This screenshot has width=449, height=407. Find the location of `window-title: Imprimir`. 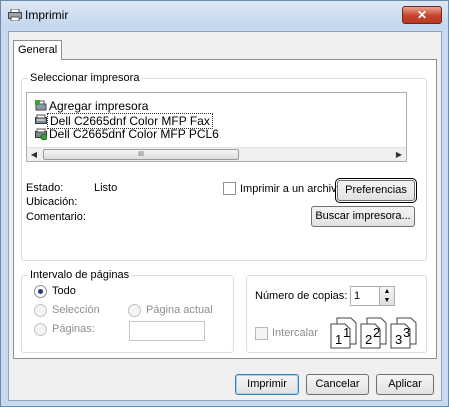

window-title: Imprimir is located at coordinates (47, 15).